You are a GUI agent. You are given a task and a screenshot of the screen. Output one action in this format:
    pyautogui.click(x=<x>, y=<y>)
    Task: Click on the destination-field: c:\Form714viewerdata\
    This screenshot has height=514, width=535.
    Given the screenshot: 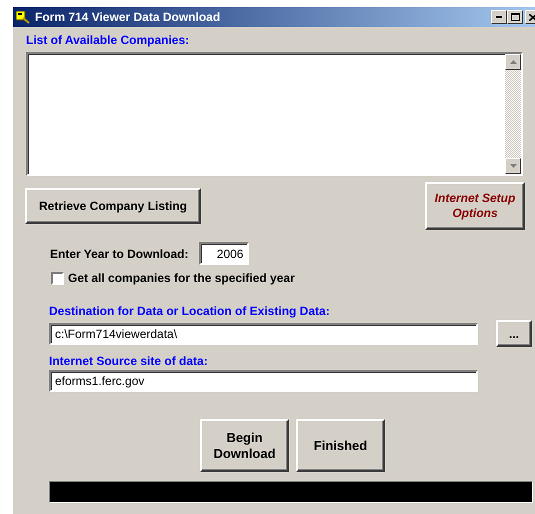 What is the action you would take?
    pyautogui.click(x=263, y=333)
    